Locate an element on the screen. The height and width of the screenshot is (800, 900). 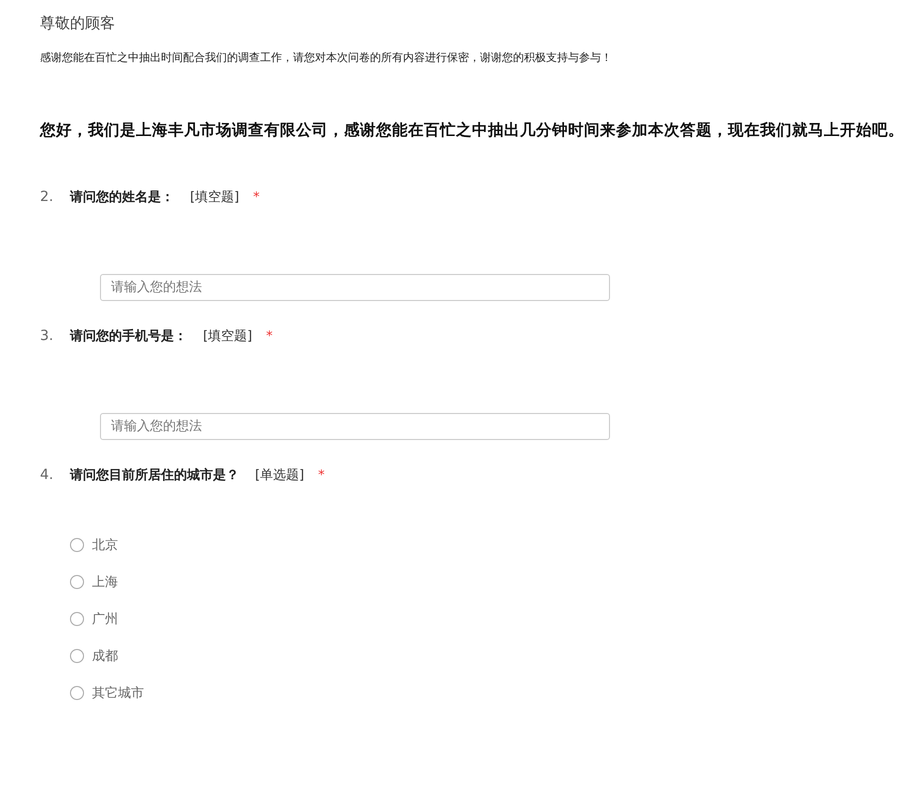
question-title: 请问您目前所居住的城市是？ is located at coordinates (154, 475).